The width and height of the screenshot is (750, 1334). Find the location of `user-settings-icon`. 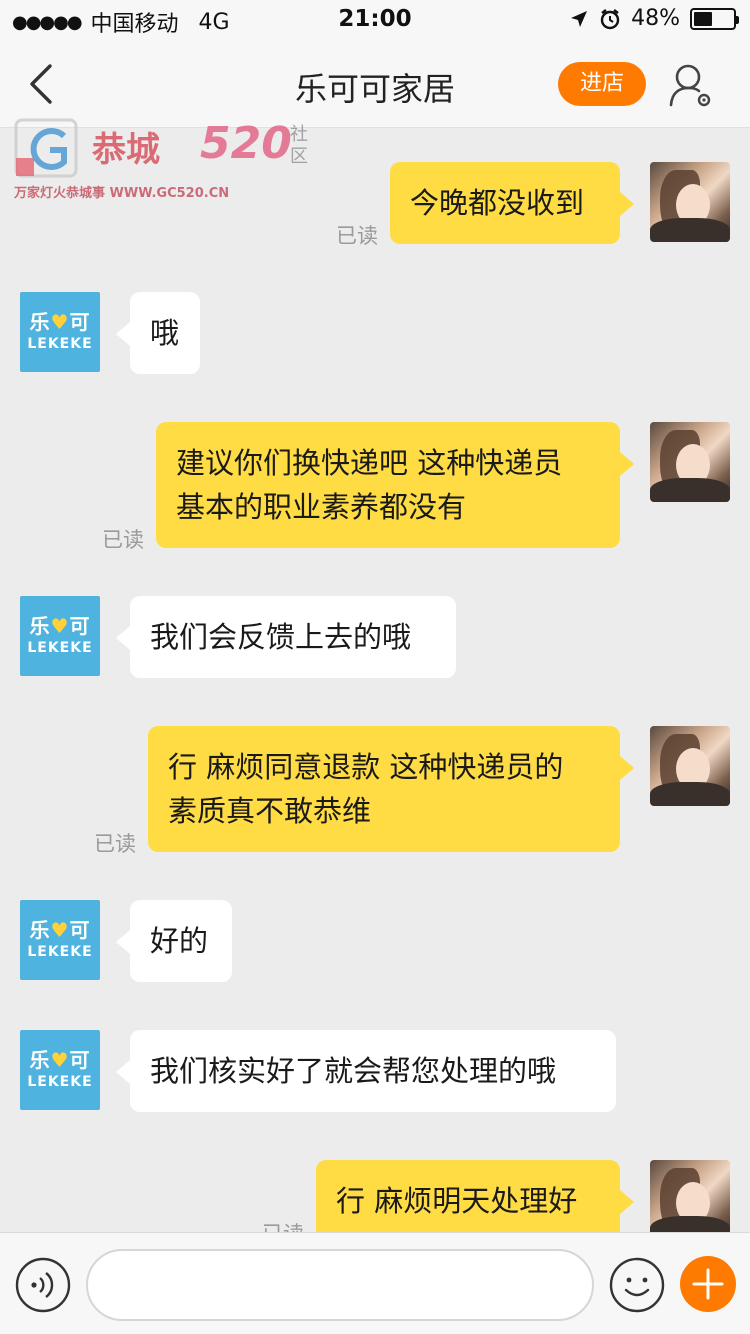

user-settings-icon is located at coordinates (691, 85).